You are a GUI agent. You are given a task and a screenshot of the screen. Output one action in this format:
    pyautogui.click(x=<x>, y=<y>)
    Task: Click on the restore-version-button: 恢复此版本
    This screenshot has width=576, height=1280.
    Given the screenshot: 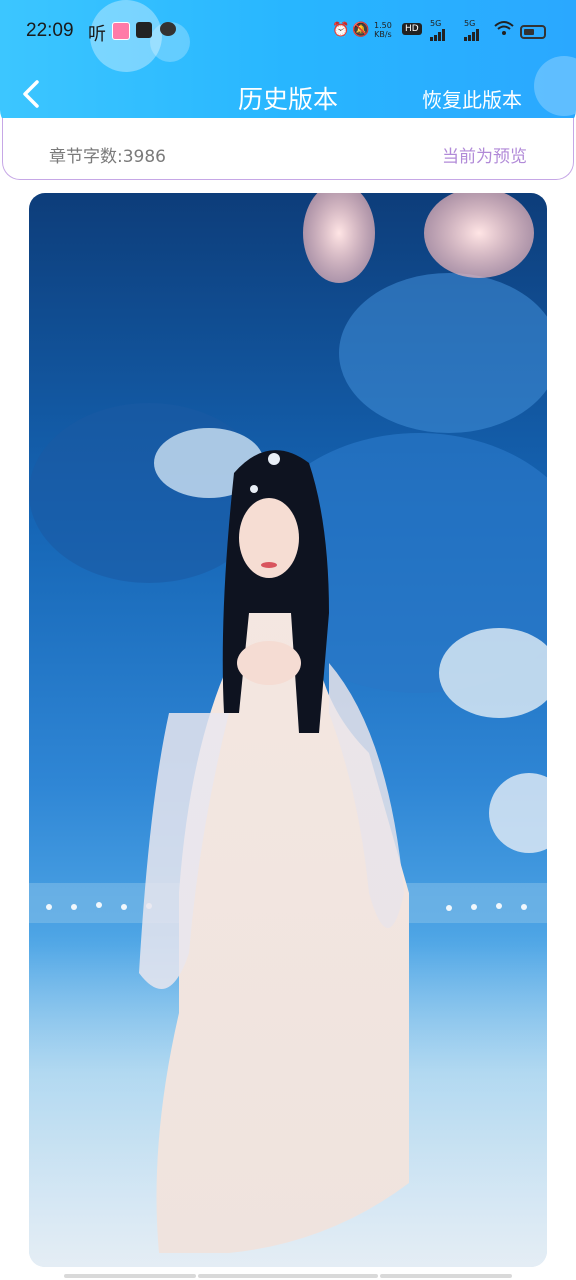 What is the action you would take?
    pyautogui.click(x=472, y=98)
    